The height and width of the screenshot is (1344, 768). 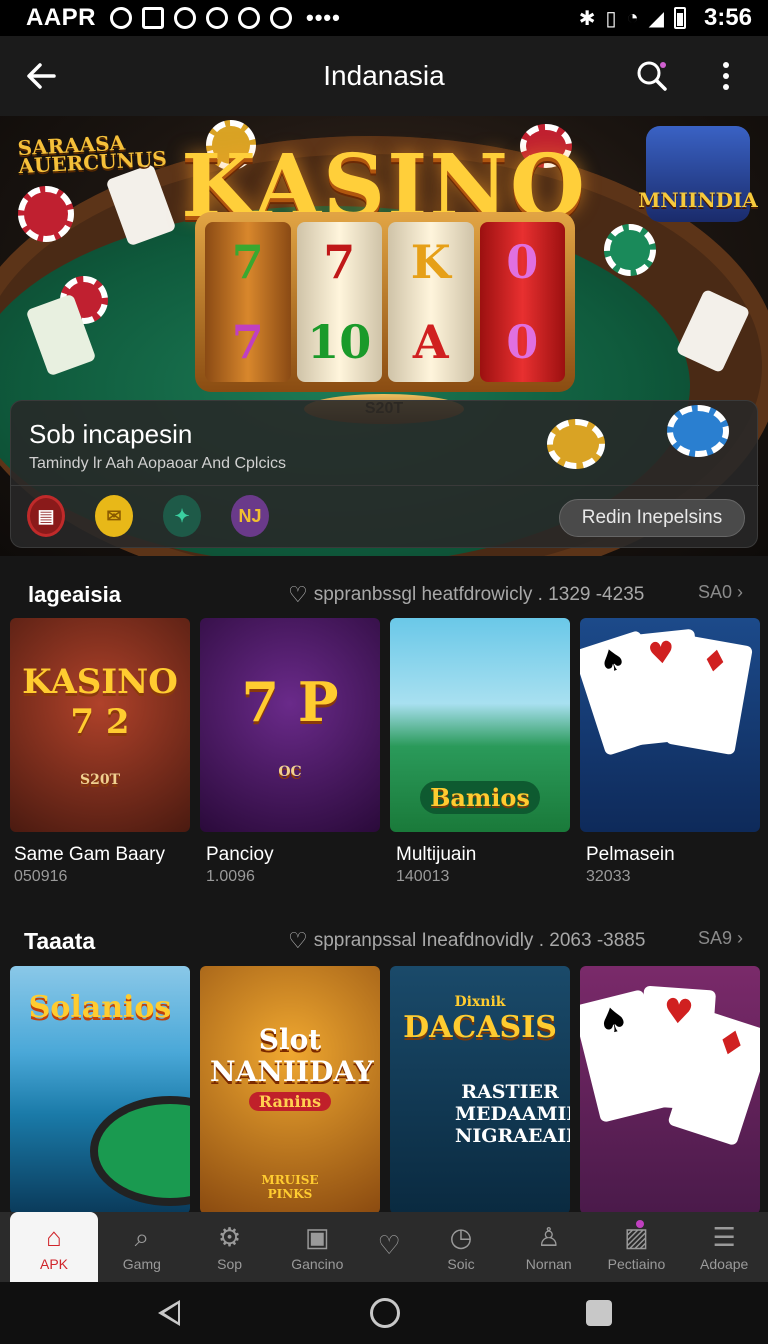 I want to click on slot-reel: K A, so click(x=431, y=302).